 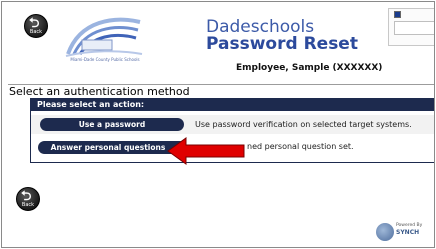 What do you see at coordinates (282, 44) in the screenshot?
I see `page-title: Password Reset` at bounding box center [282, 44].